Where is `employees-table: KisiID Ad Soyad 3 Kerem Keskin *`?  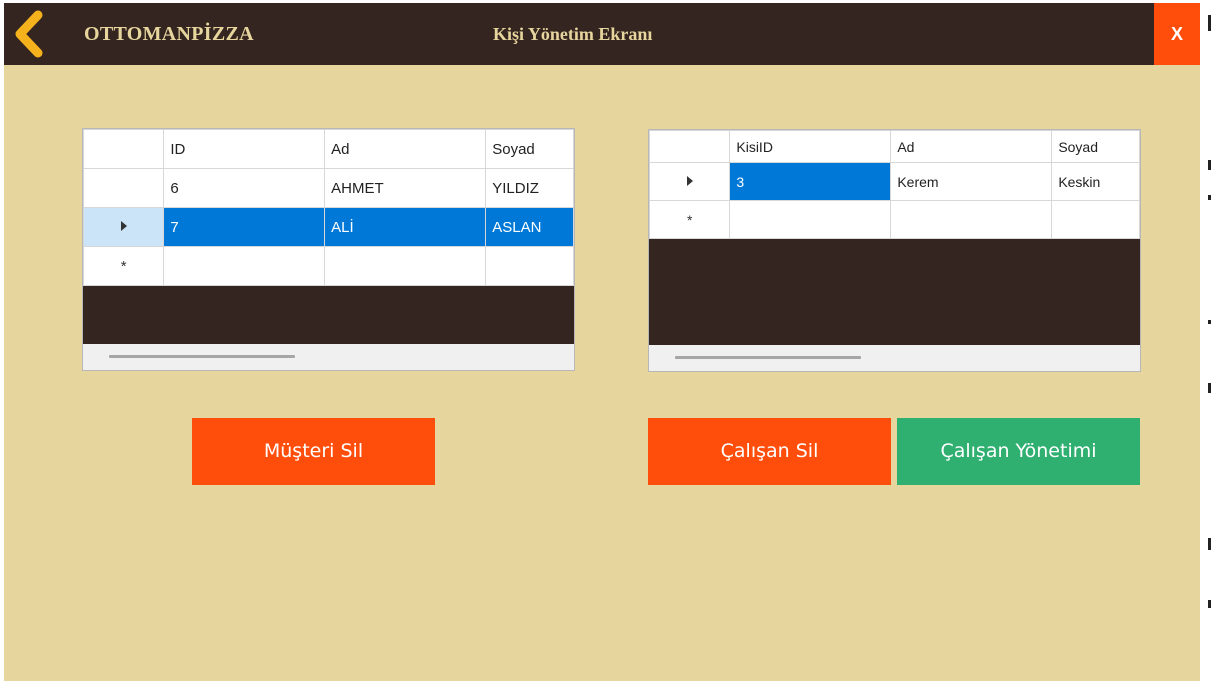 employees-table: KisiID Ad Soyad 3 Kerem Keskin * is located at coordinates (894, 184).